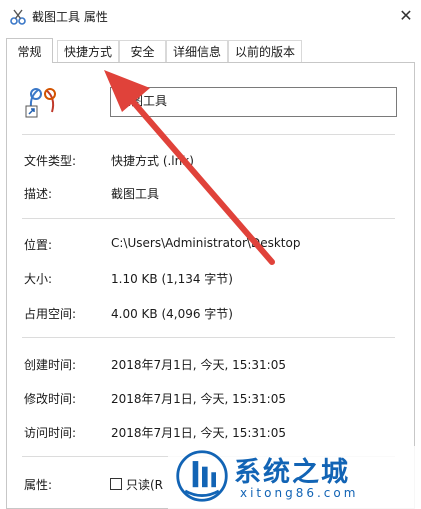 Image resolution: width=421 pixels, height=509 pixels. Describe the element at coordinates (50, 399) in the screenshot. I see `modified-label: 修改时间:` at that location.